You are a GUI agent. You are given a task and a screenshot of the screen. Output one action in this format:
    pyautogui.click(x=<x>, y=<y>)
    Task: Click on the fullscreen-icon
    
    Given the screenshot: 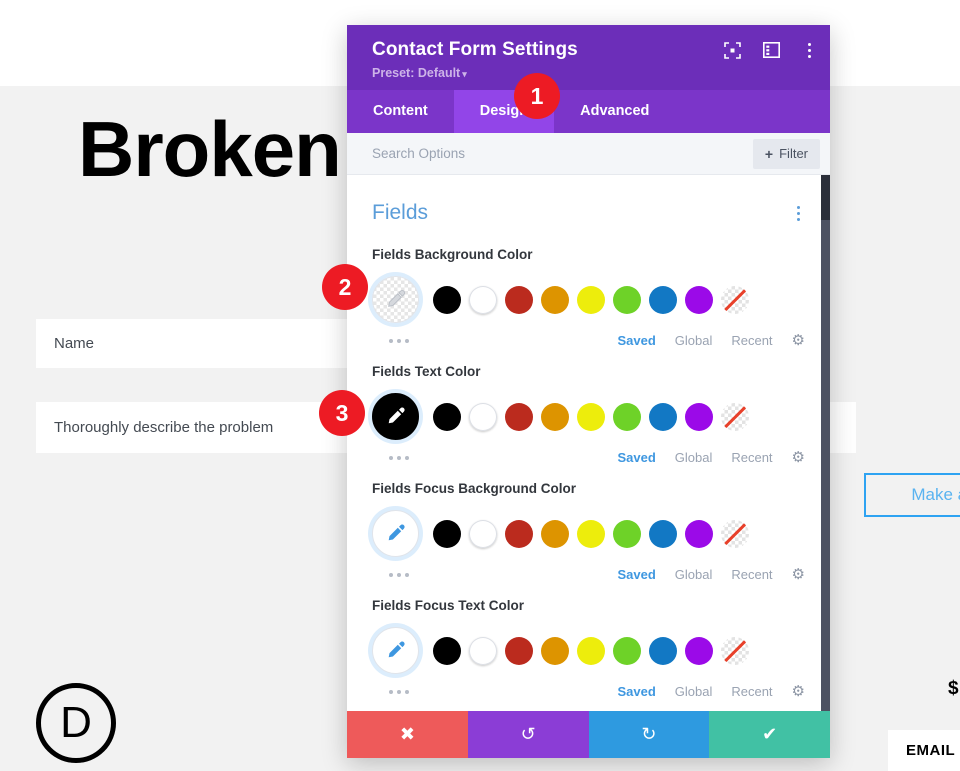 What is the action you would take?
    pyautogui.click(x=732, y=50)
    